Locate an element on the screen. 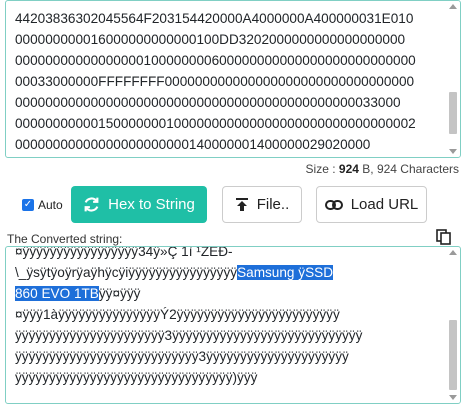 The height and width of the screenshot is (408, 474). selected-text: Samsung ÿSSD is located at coordinates (285, 272).